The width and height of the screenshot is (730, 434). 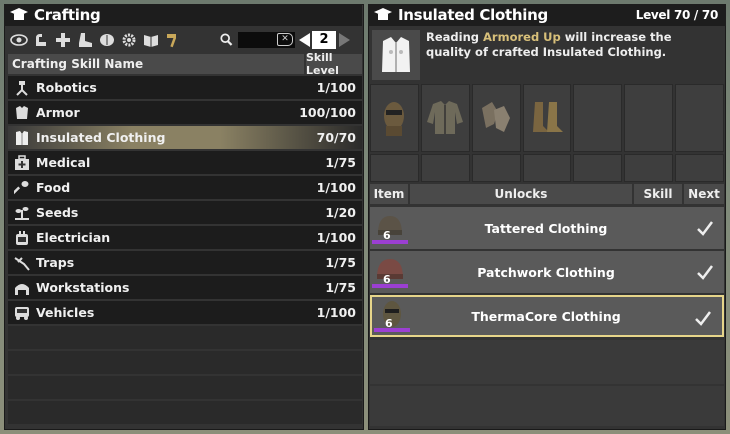 What do you see at coordinates (85, 40) in the screenshot?
I see `boot-icon` at bounding box center [85, 40].